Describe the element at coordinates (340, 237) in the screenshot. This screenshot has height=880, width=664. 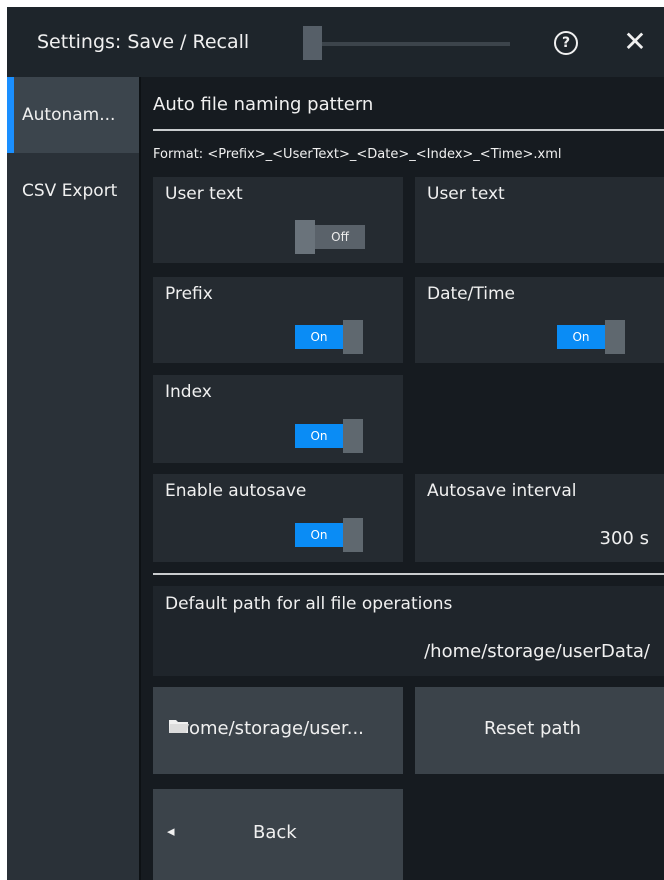
I see `user-text-toggle-state: Off` at that location.